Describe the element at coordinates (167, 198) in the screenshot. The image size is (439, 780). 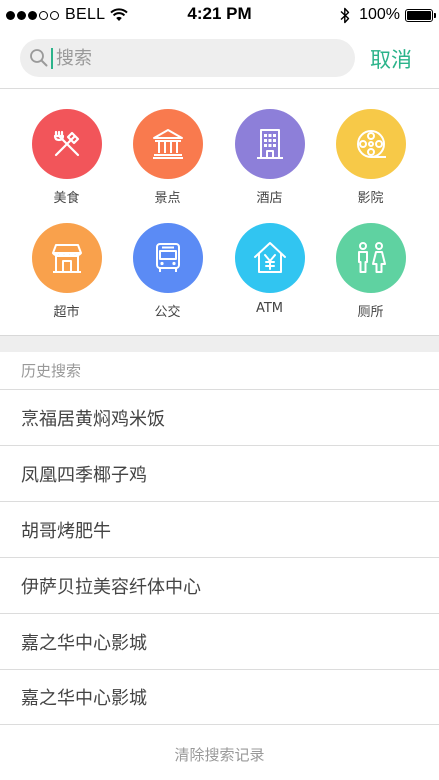
I see `category-landmark-label: 景点` at that location.